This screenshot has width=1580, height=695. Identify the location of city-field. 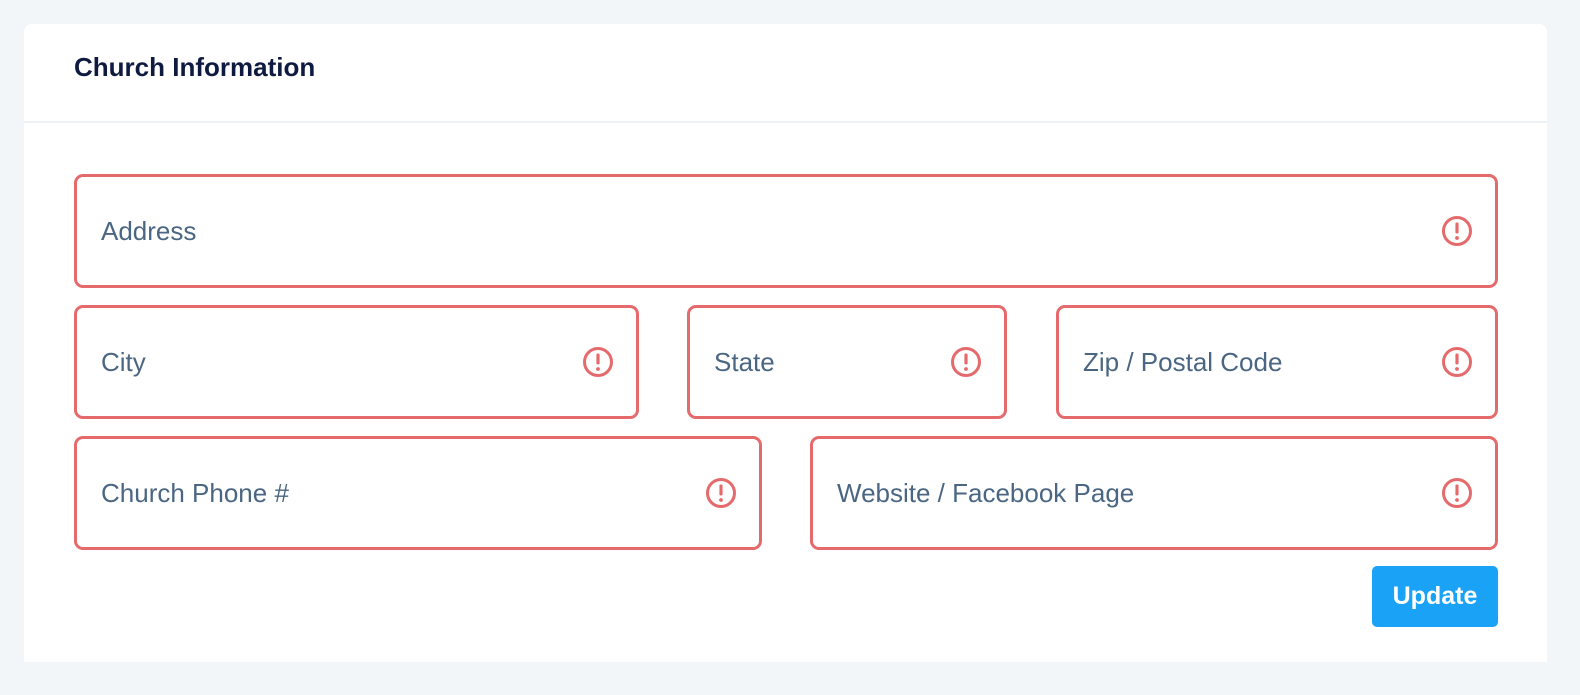
(356, 362).